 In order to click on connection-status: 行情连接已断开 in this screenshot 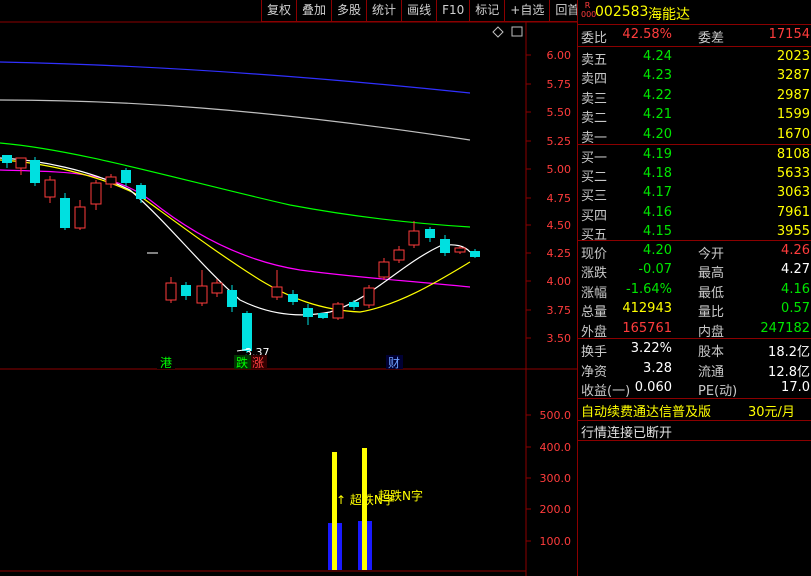, I will do `click(627, 433)`.